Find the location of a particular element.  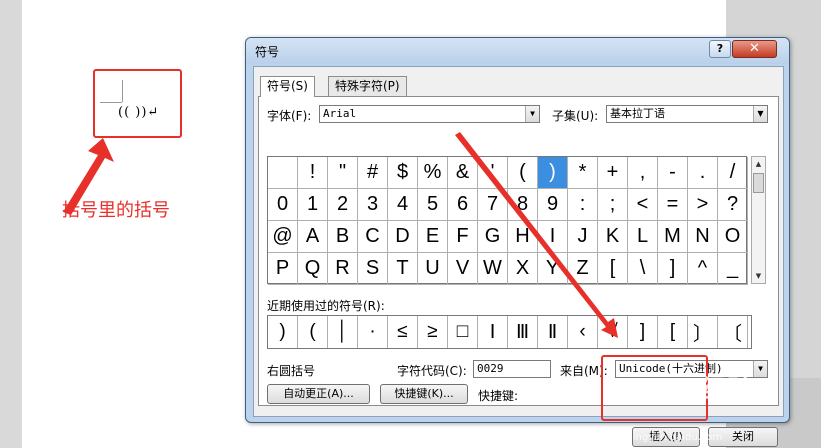

char-code-field: 0029 is located at coordinates (512, 369).